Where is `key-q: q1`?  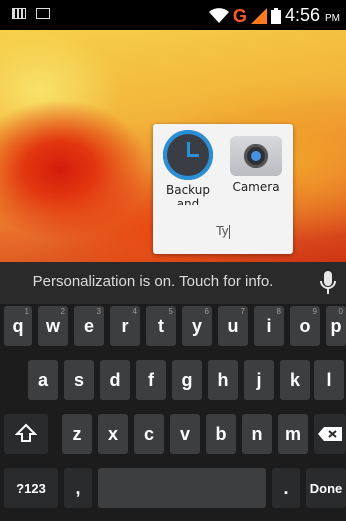
key-q: q1 is located at coordinates (18, 326).